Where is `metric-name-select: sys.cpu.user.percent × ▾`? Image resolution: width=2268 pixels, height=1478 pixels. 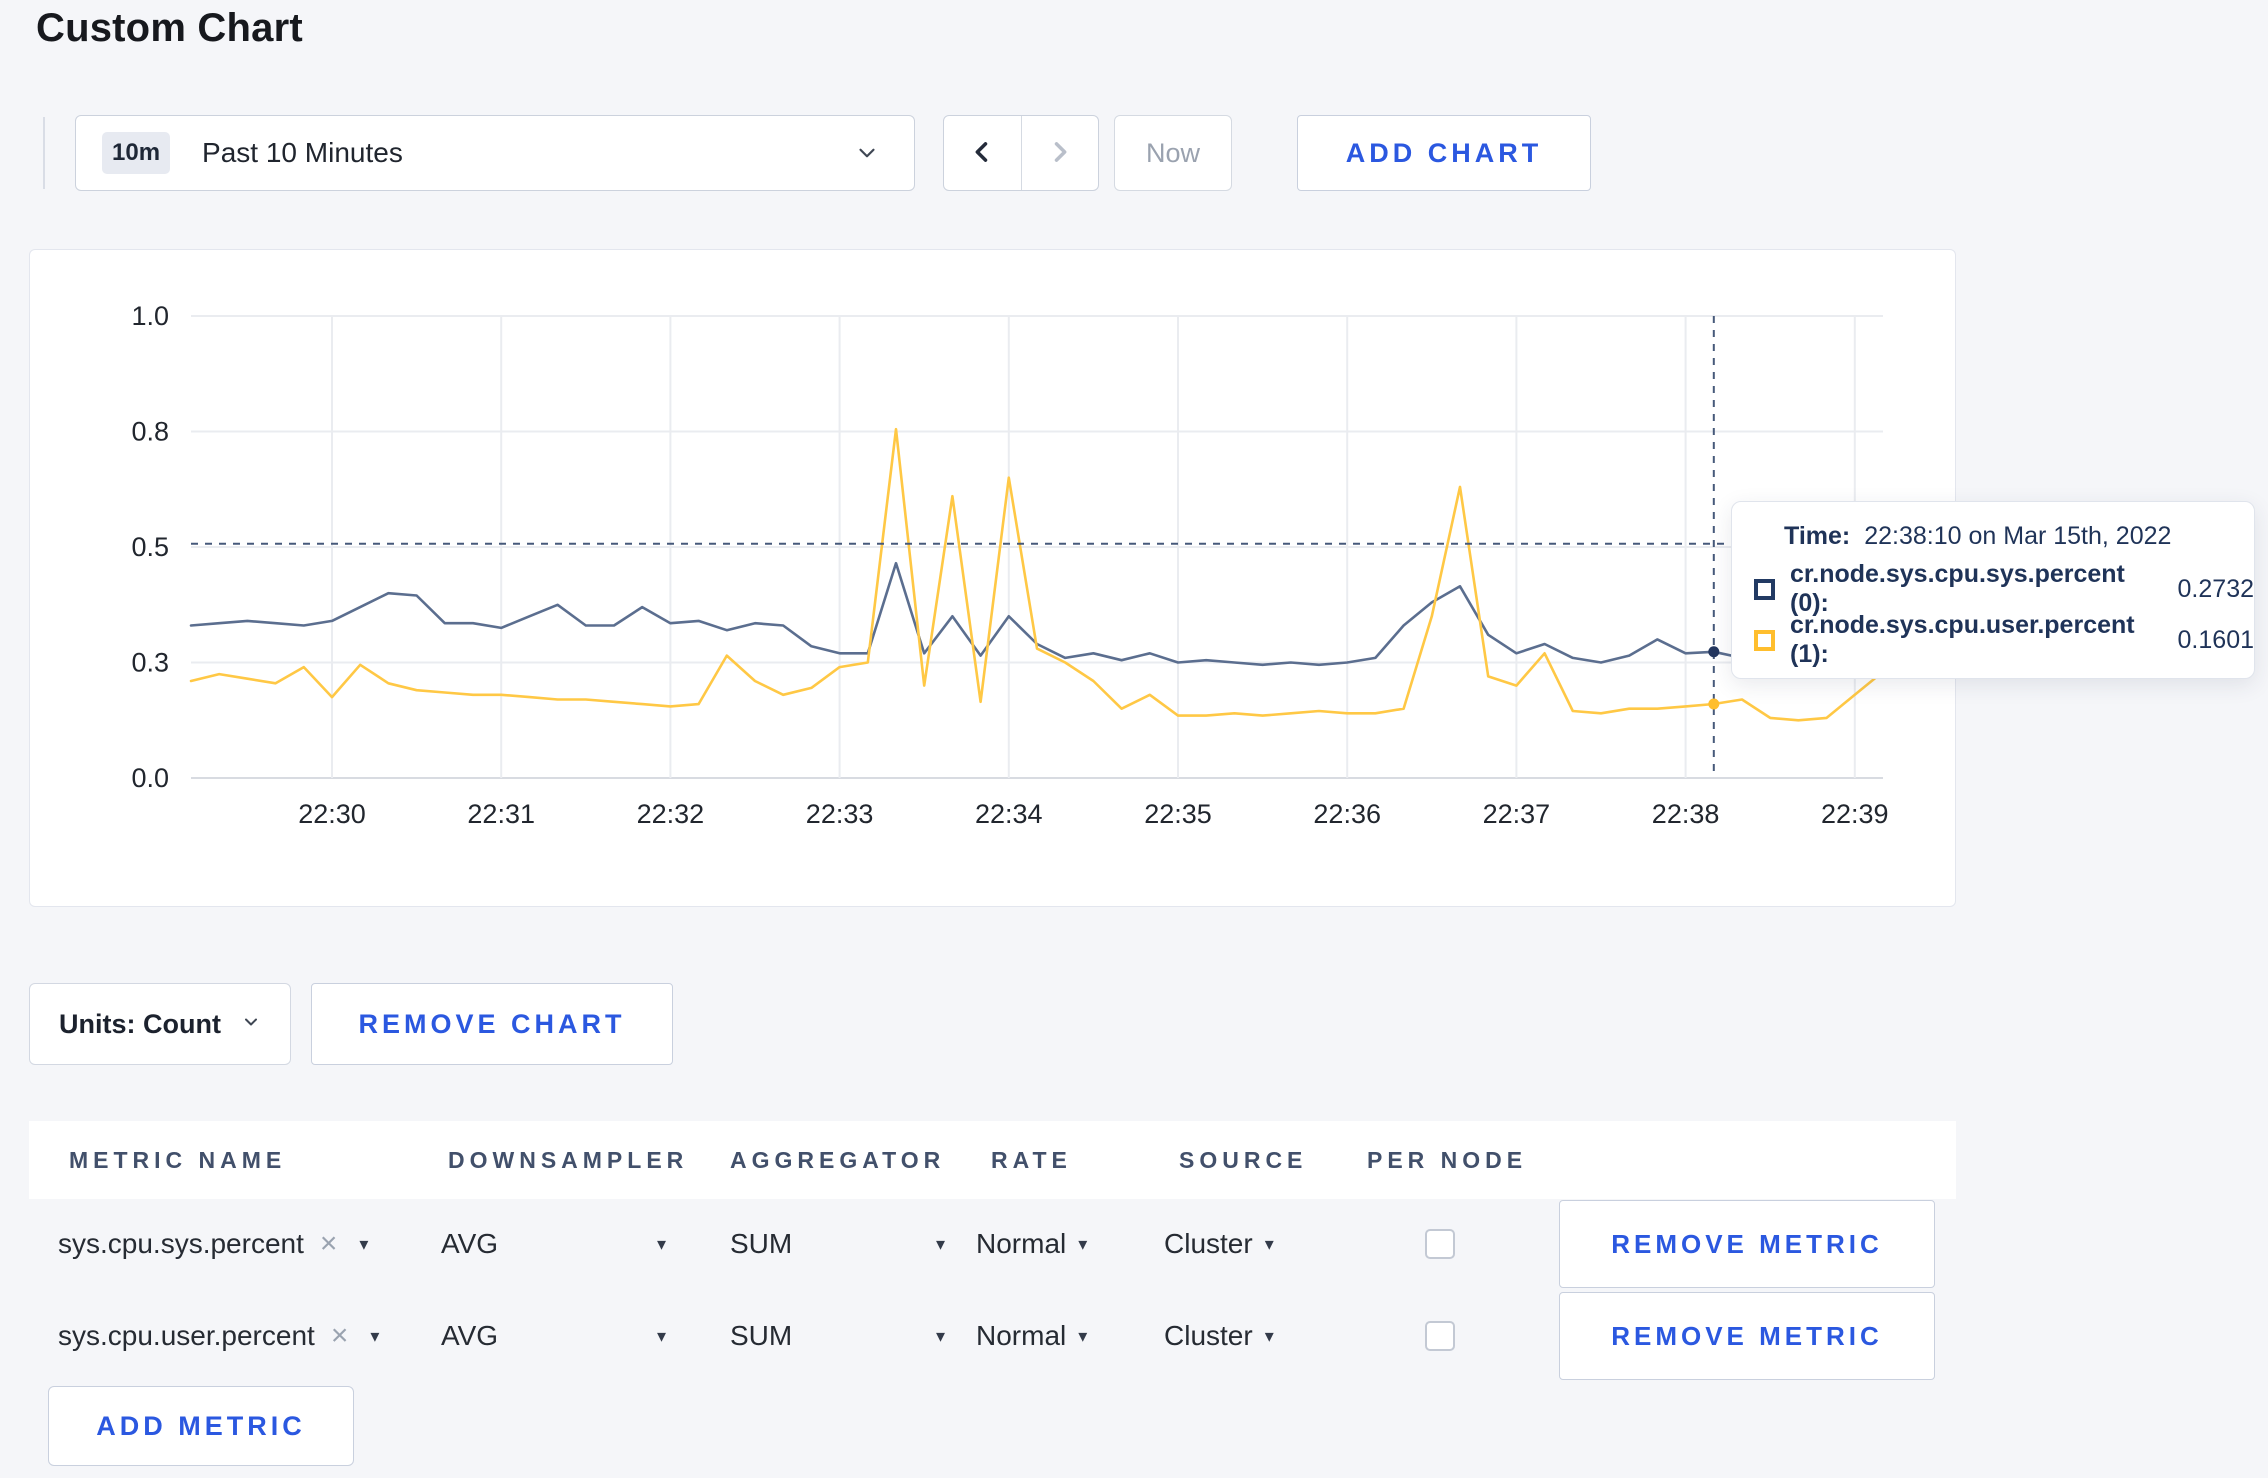 metric-name-select: sys.cpu.user.percent × ▾ is located at coordinates (218, 1336).